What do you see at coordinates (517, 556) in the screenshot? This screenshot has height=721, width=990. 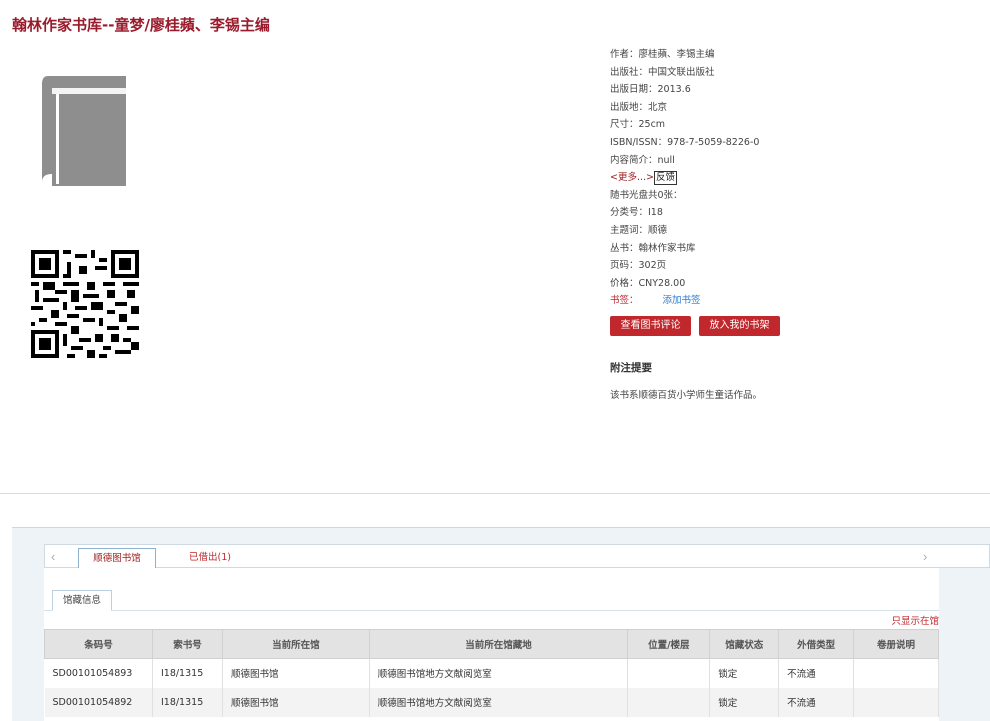 I see `tab-bar: ‹ 顺德图书馆 已借出(1) ›` at bounding box center [517, 556].